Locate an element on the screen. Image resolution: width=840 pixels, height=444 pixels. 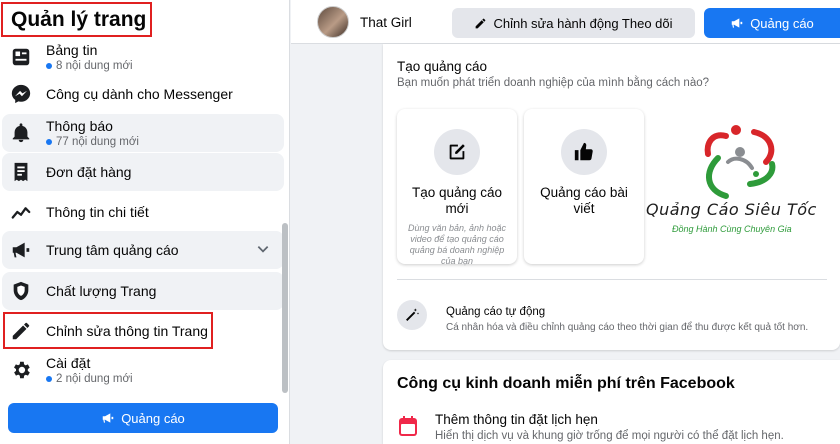
compose-icon is located at coordinates (457, 152).